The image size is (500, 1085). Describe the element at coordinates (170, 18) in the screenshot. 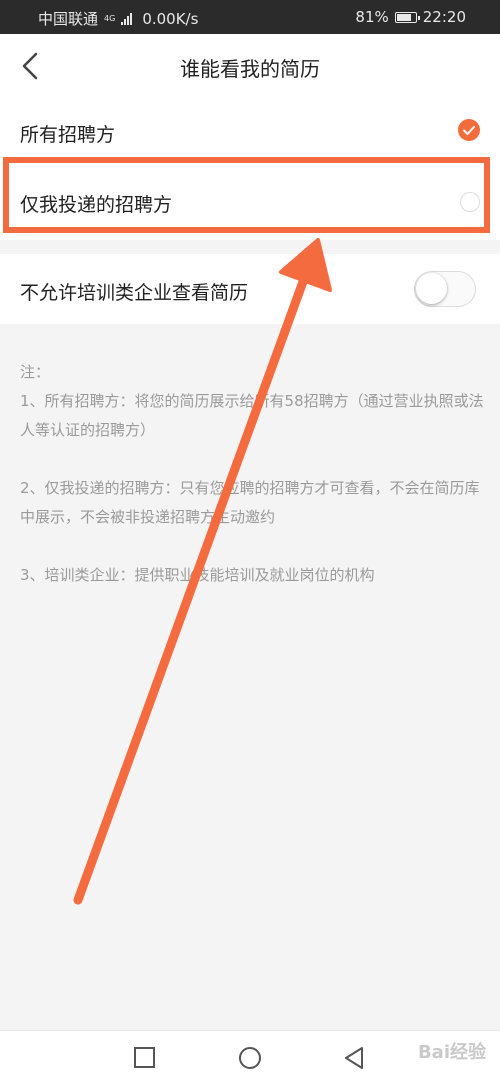

I see `network-speed: 0.00K/s` at that location.